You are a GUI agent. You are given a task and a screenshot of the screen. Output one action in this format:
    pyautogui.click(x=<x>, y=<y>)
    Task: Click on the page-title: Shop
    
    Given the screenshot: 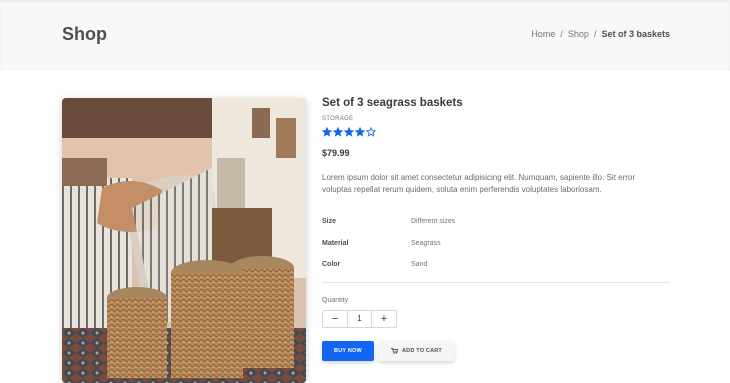 What is the action you would take?
    pyautogui.click(x=84, y=34)
    